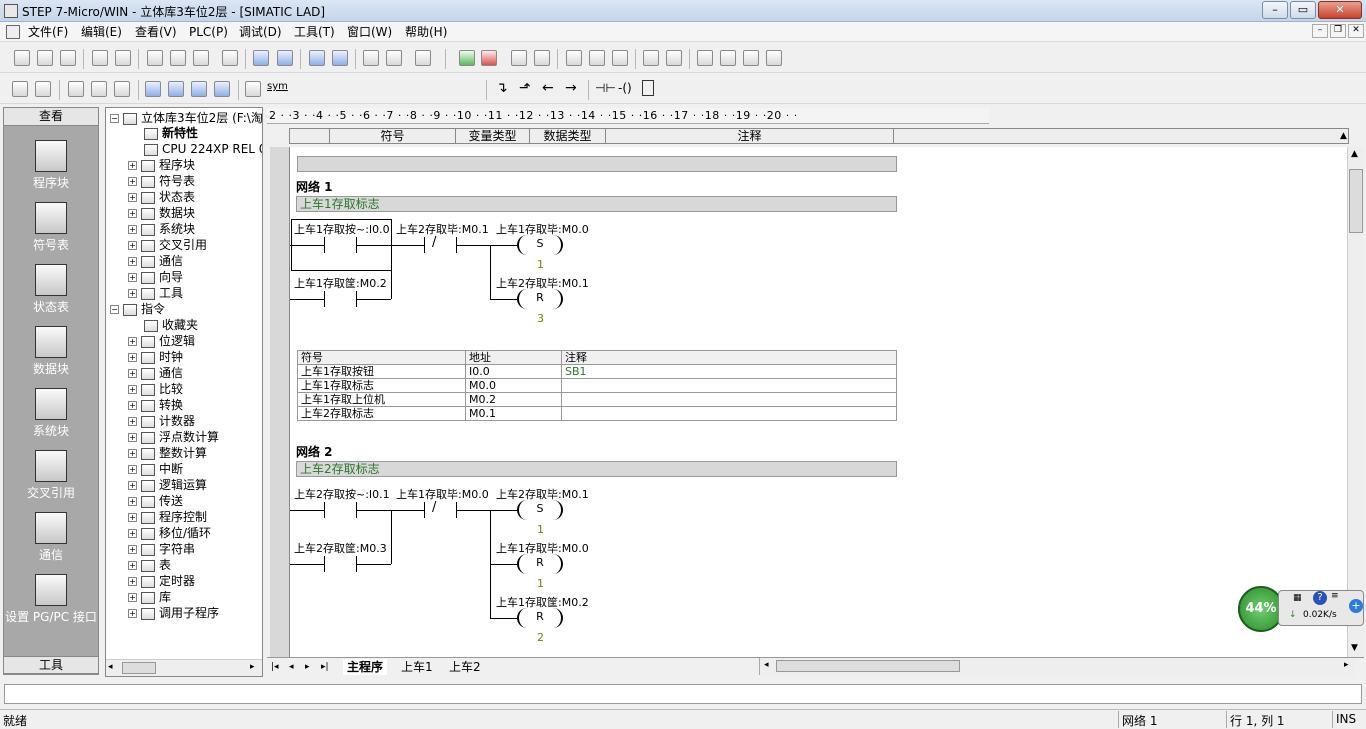 Image resolution: width=1366 pixels, height=729 pixels. Describe the element at coordinates (22, 58) in the screenshot. I see `new-icon` at that location.